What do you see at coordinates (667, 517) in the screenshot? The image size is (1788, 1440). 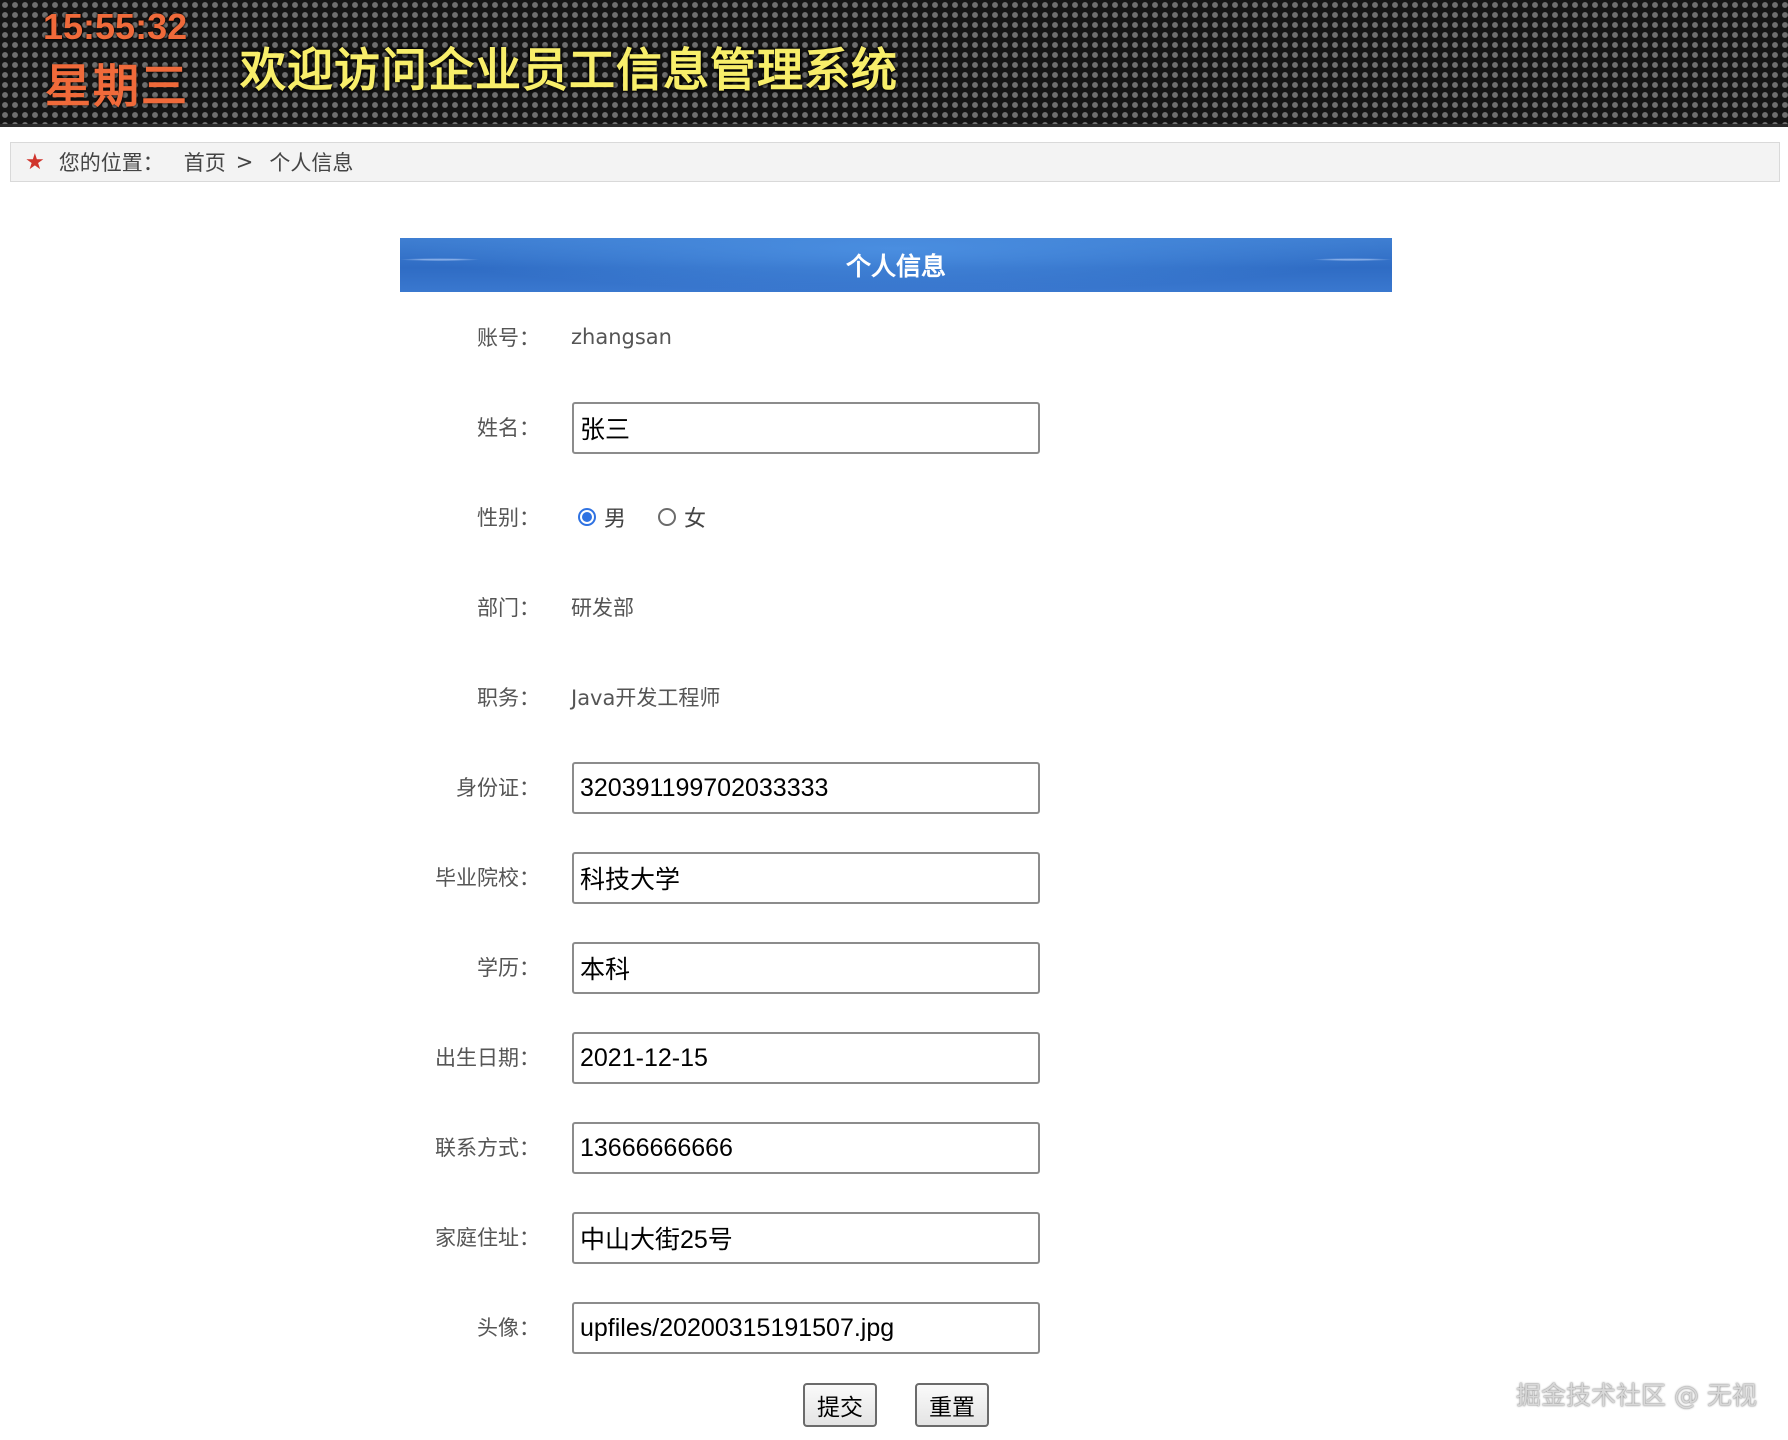 I see `radio-unchecked-icon` at bounding box center [667, 517].